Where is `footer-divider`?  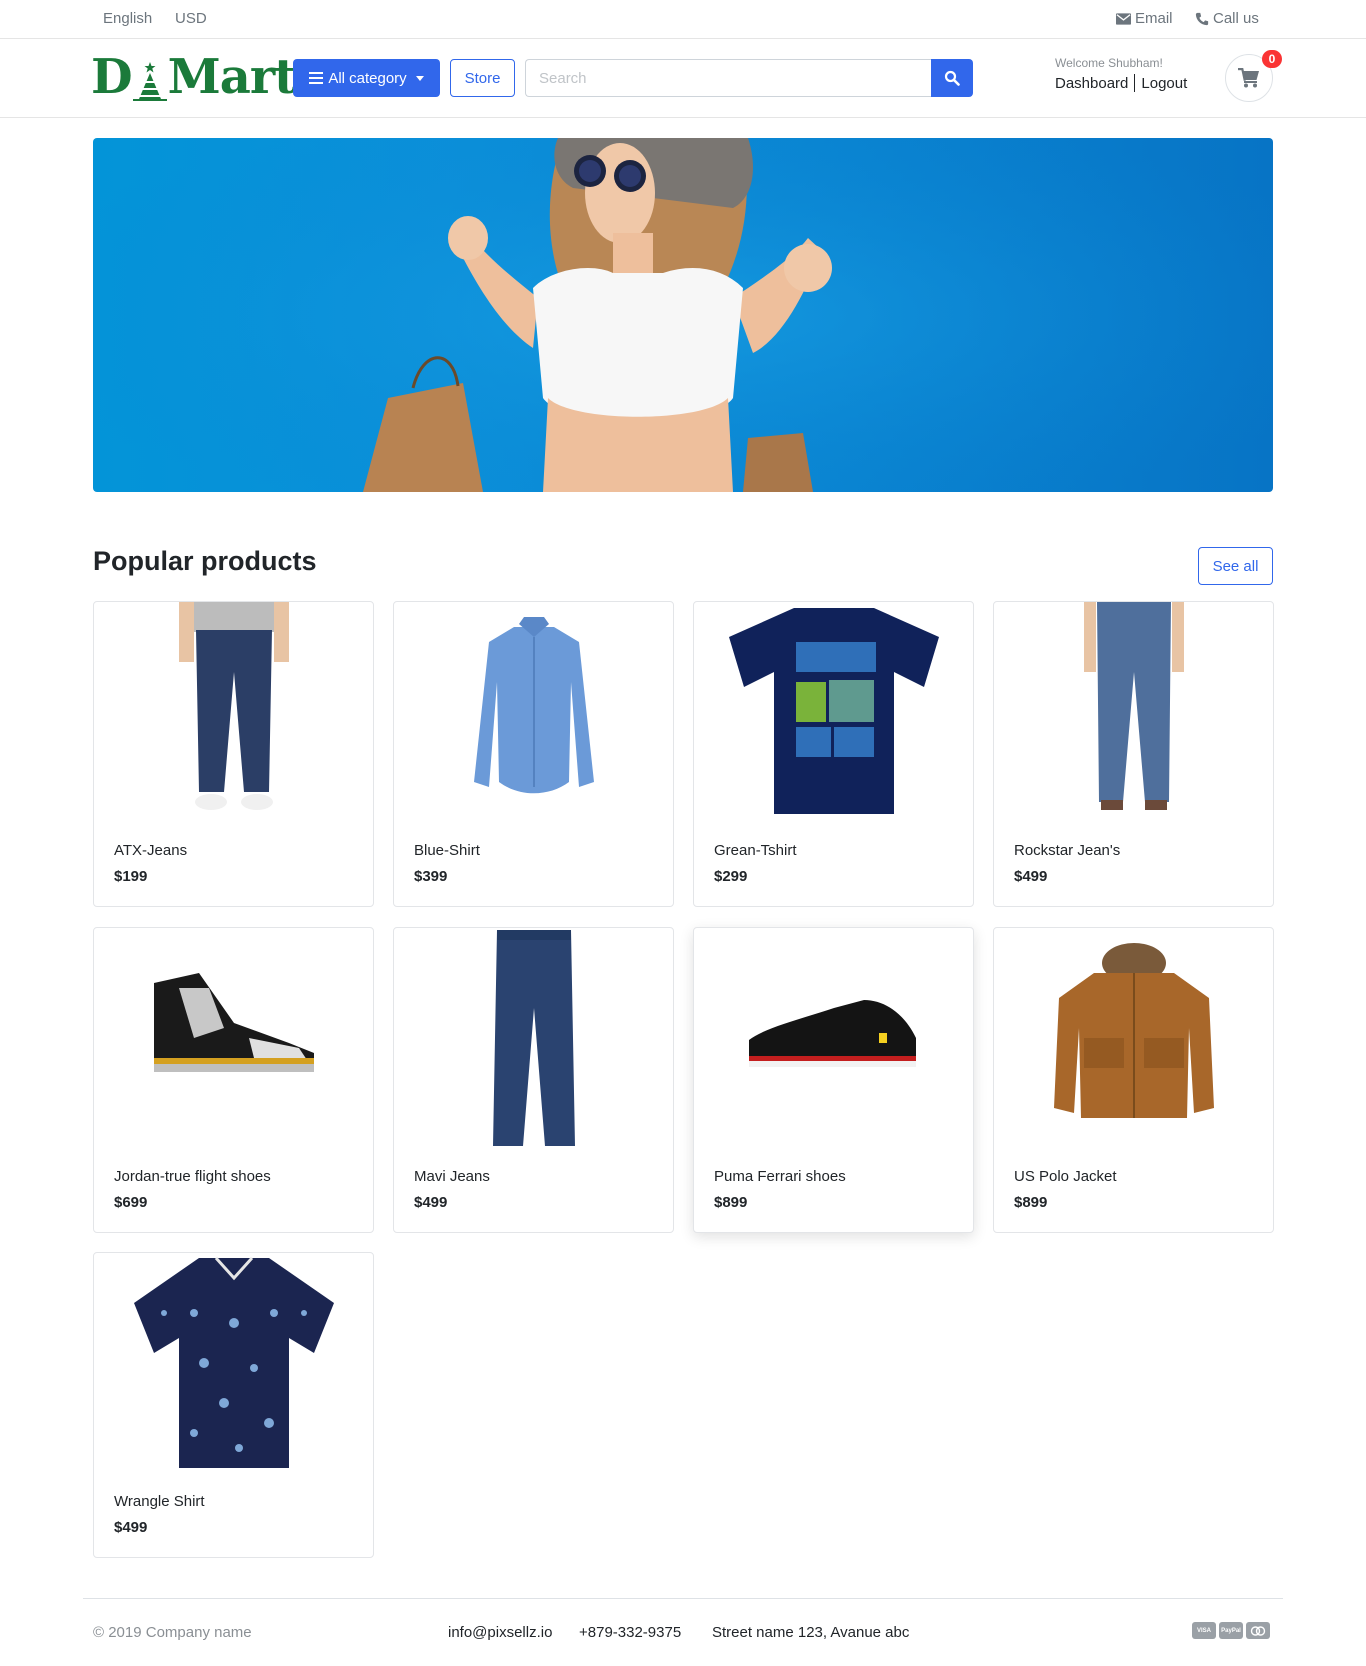 footer-divider is located at coordinates (683, 1598).